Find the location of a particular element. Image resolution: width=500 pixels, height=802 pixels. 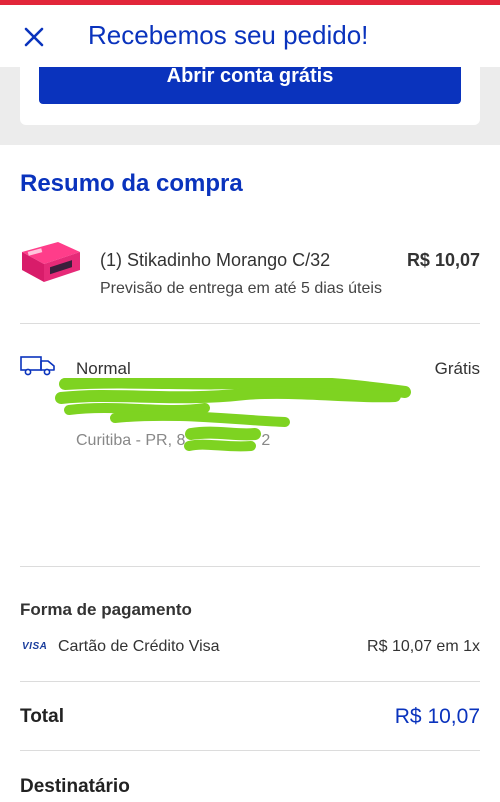

product-price: R$ 10,07 is located at coordinates (443, 260).